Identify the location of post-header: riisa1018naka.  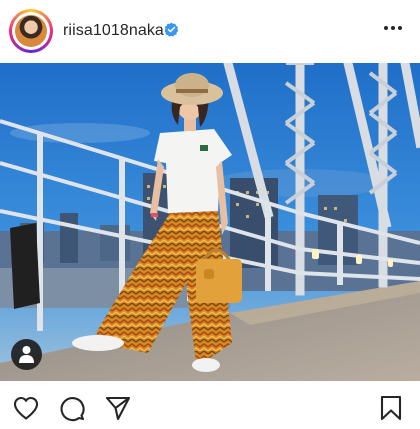
(210, 31).